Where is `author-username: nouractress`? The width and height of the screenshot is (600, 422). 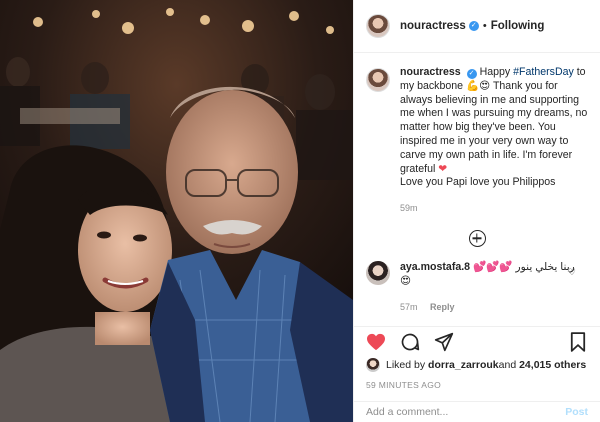 author-username: nouractress is located at coordinates (433, 26).